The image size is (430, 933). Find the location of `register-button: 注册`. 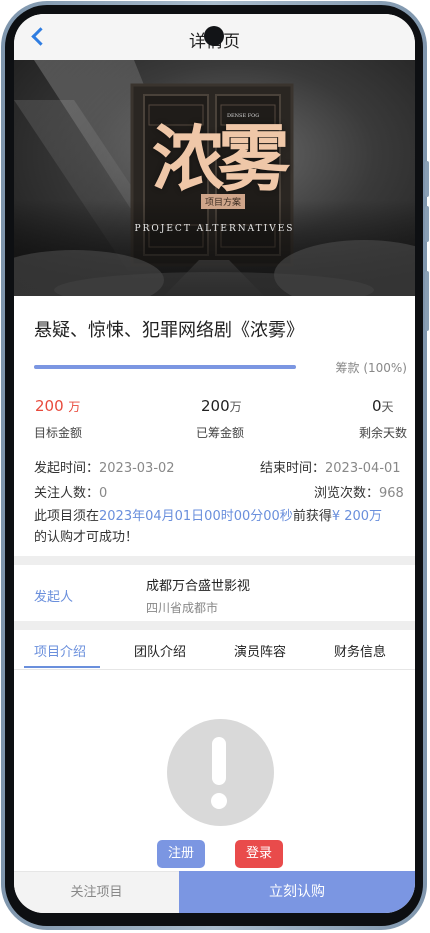

register-button: 注册 is located at coordinates (181, 854).